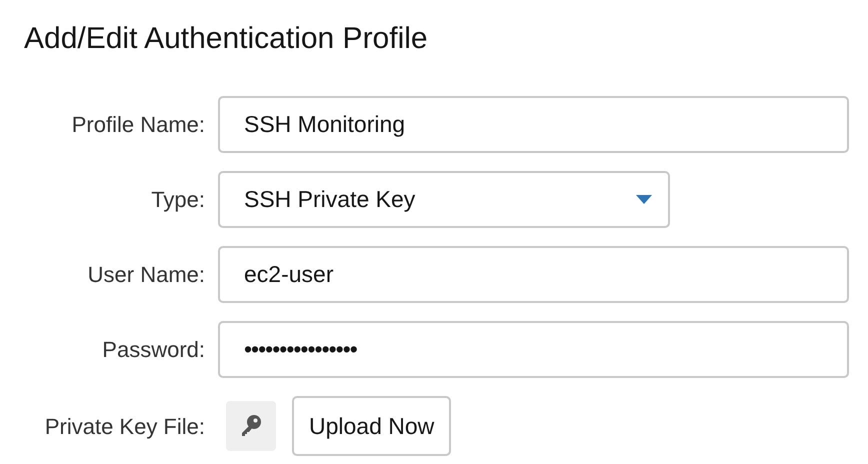 The width and height of the screenshot is (868, 464). What do you see at coordinates (372, 426) in the screenshot?
I see `upload-button: Upload Now` at bounding box center [372, 426].